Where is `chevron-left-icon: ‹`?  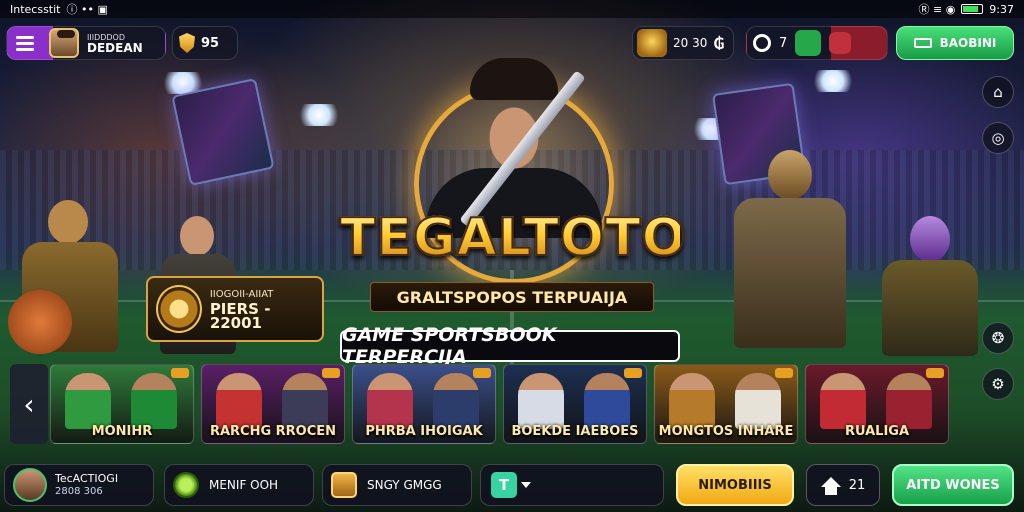
chevron-left-icon: ‹ is located at coordinates (29, 404).